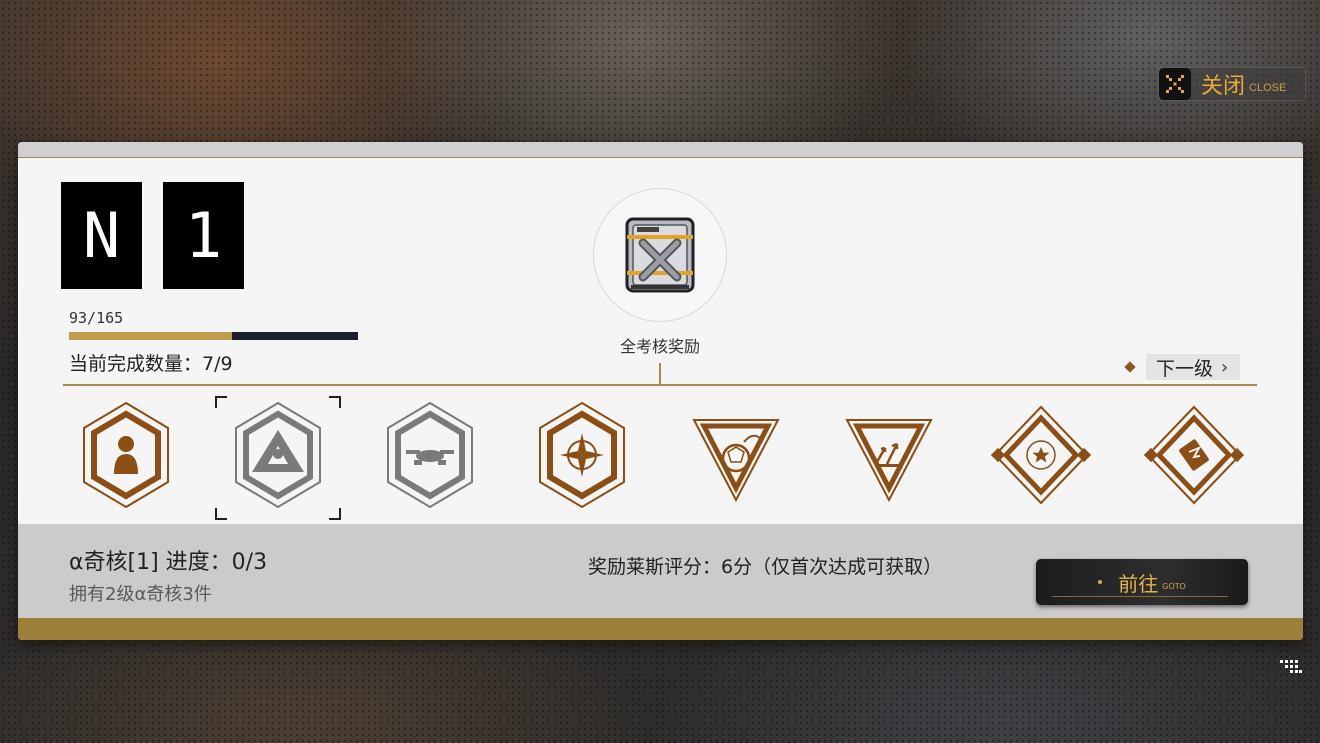  I want to click on track-divider, so click(660, 385).